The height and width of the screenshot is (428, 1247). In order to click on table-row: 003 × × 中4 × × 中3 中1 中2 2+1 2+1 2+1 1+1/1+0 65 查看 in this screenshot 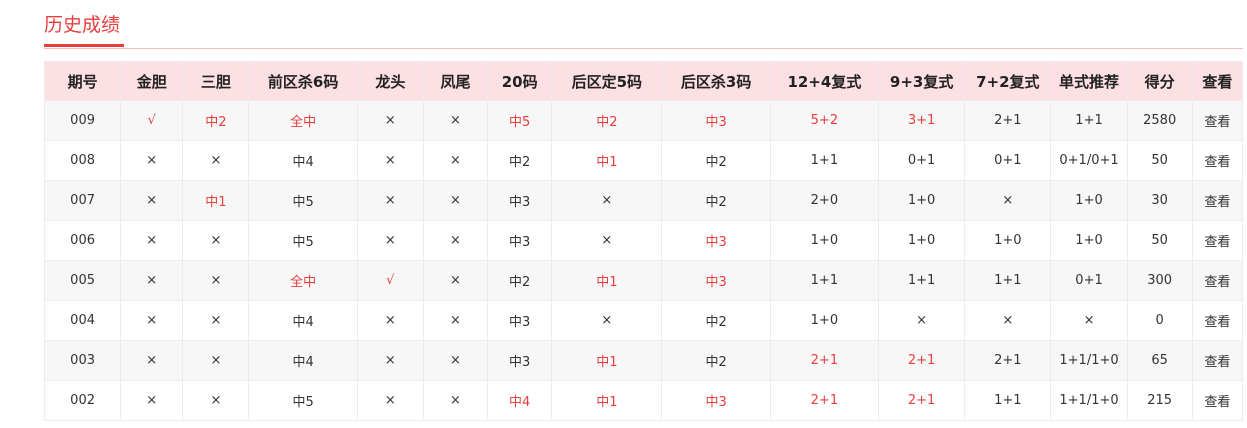, I will do `click(643, 360)`.